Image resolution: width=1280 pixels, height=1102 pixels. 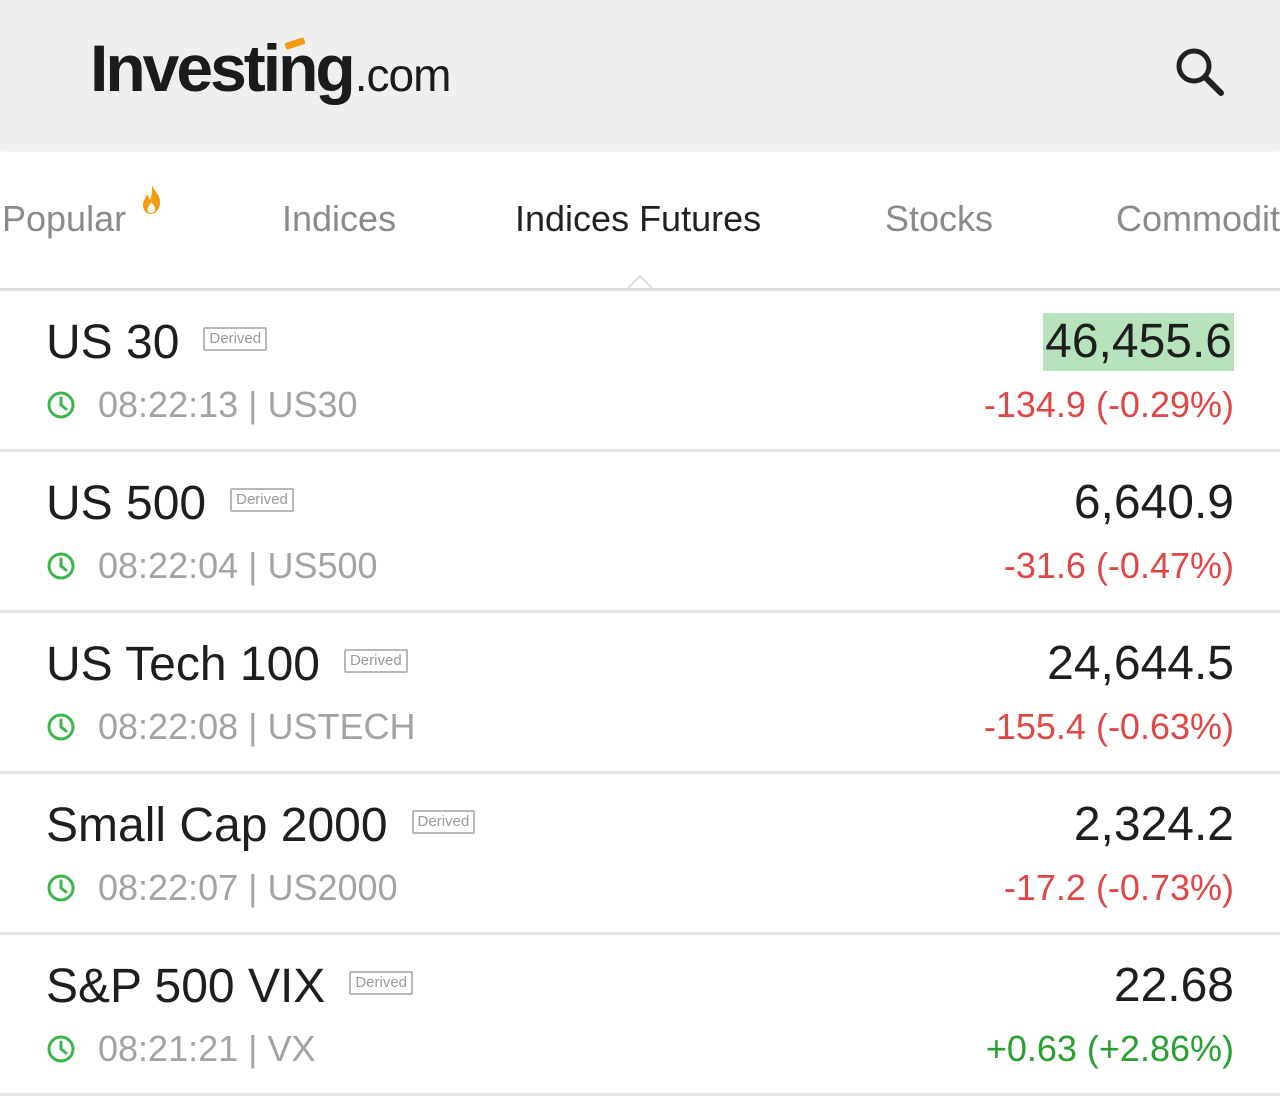 What do you see at coordinates (1140, 663) in the screenshot?
I see `last-price: 24,644.5` at bounding box center [1140, 663].